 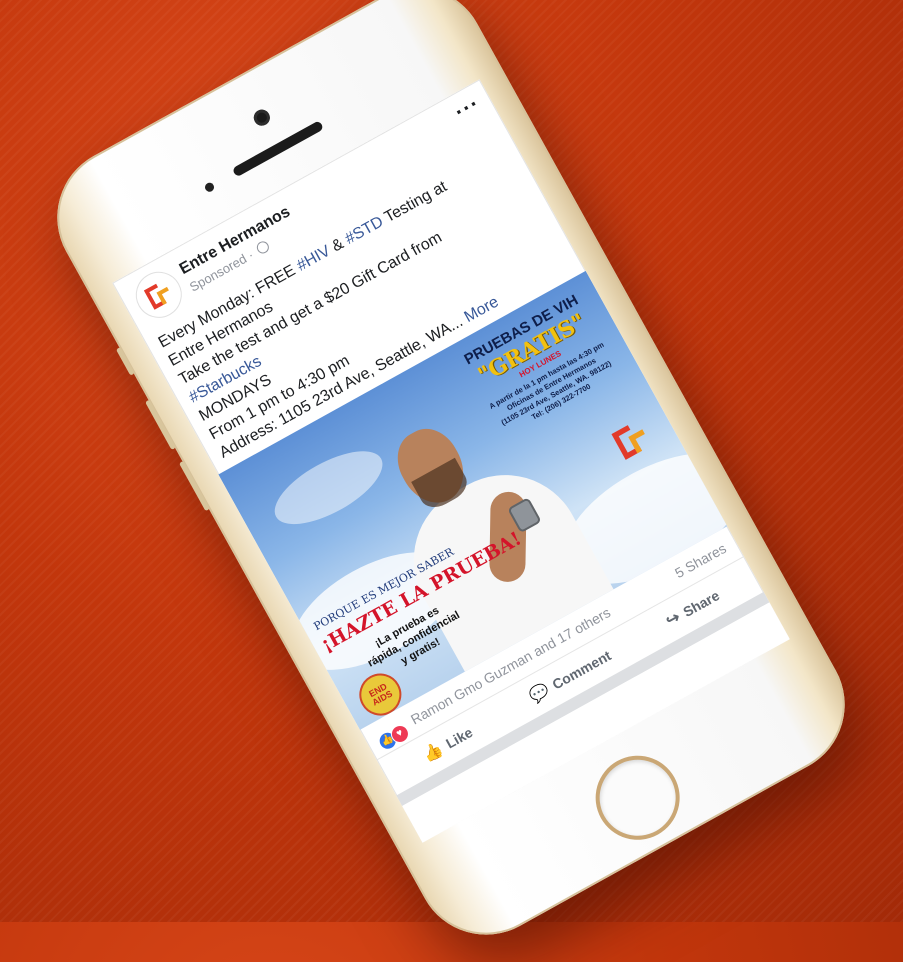 I want to click on globe-icon, so click(x=263, y=247).